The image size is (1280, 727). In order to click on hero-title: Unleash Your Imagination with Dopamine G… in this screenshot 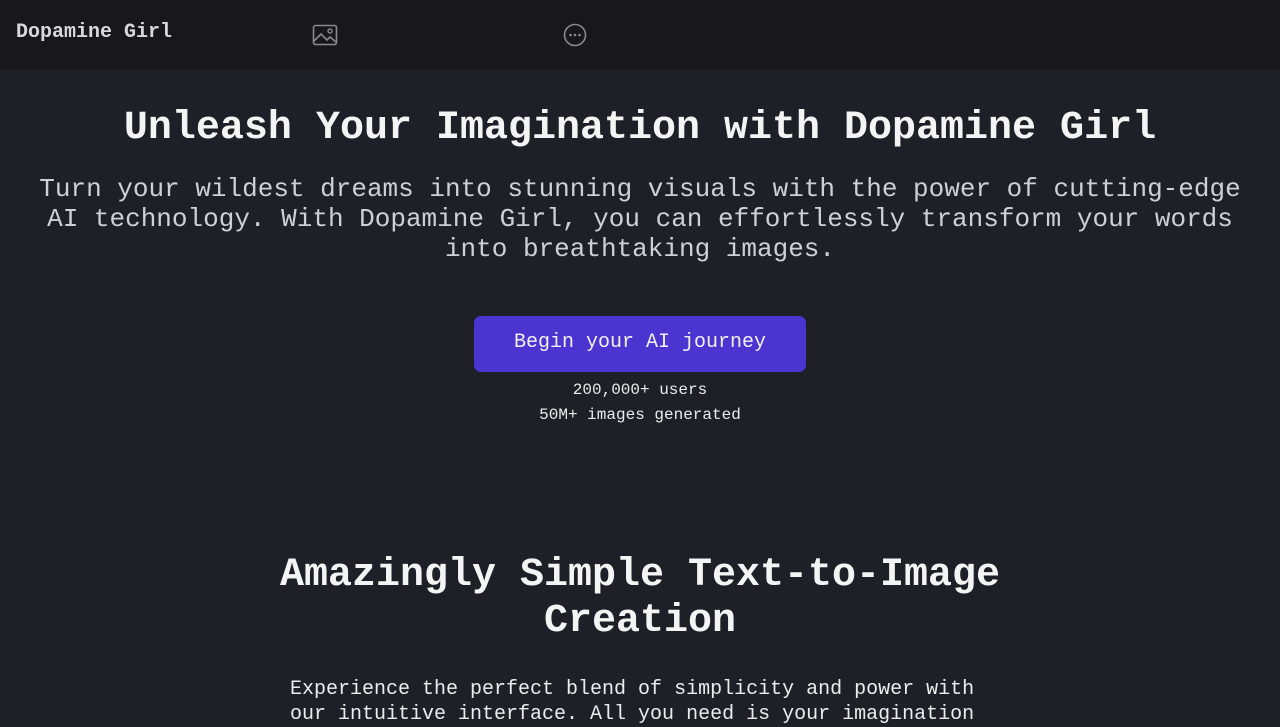, I will do `click(640, 128)`.